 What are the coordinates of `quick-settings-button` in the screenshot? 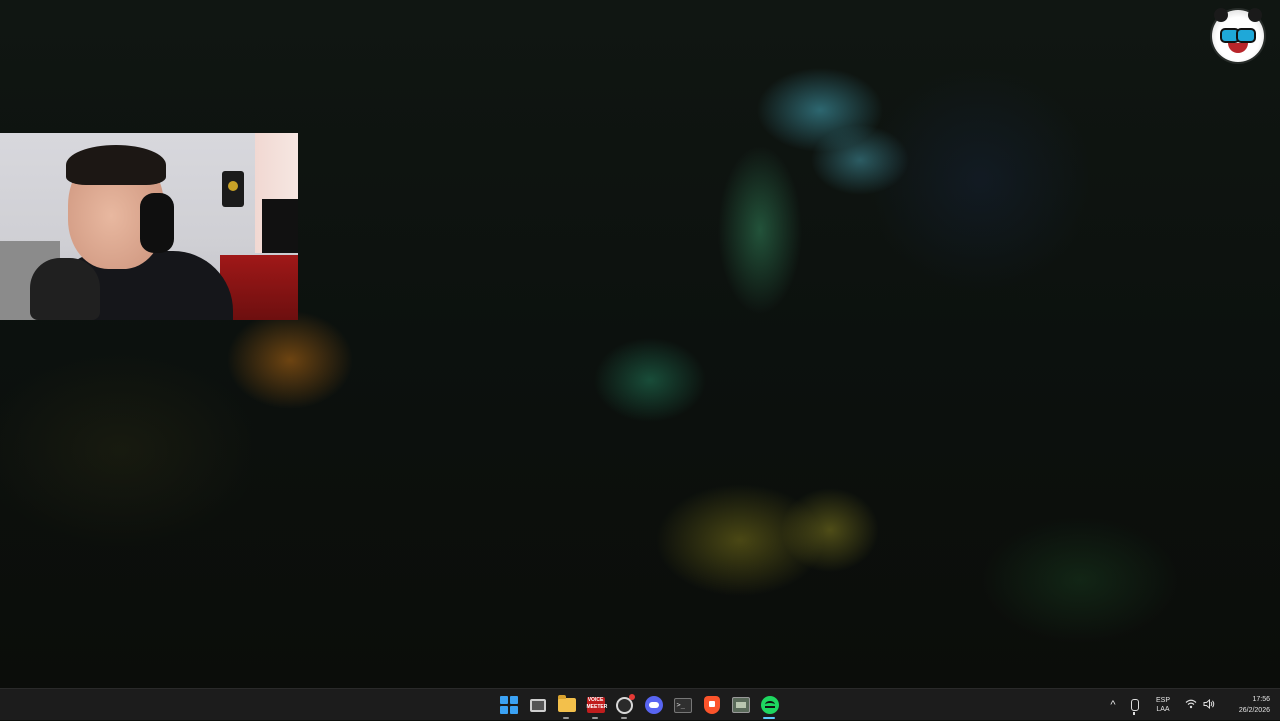 It's located at (1200, 705).